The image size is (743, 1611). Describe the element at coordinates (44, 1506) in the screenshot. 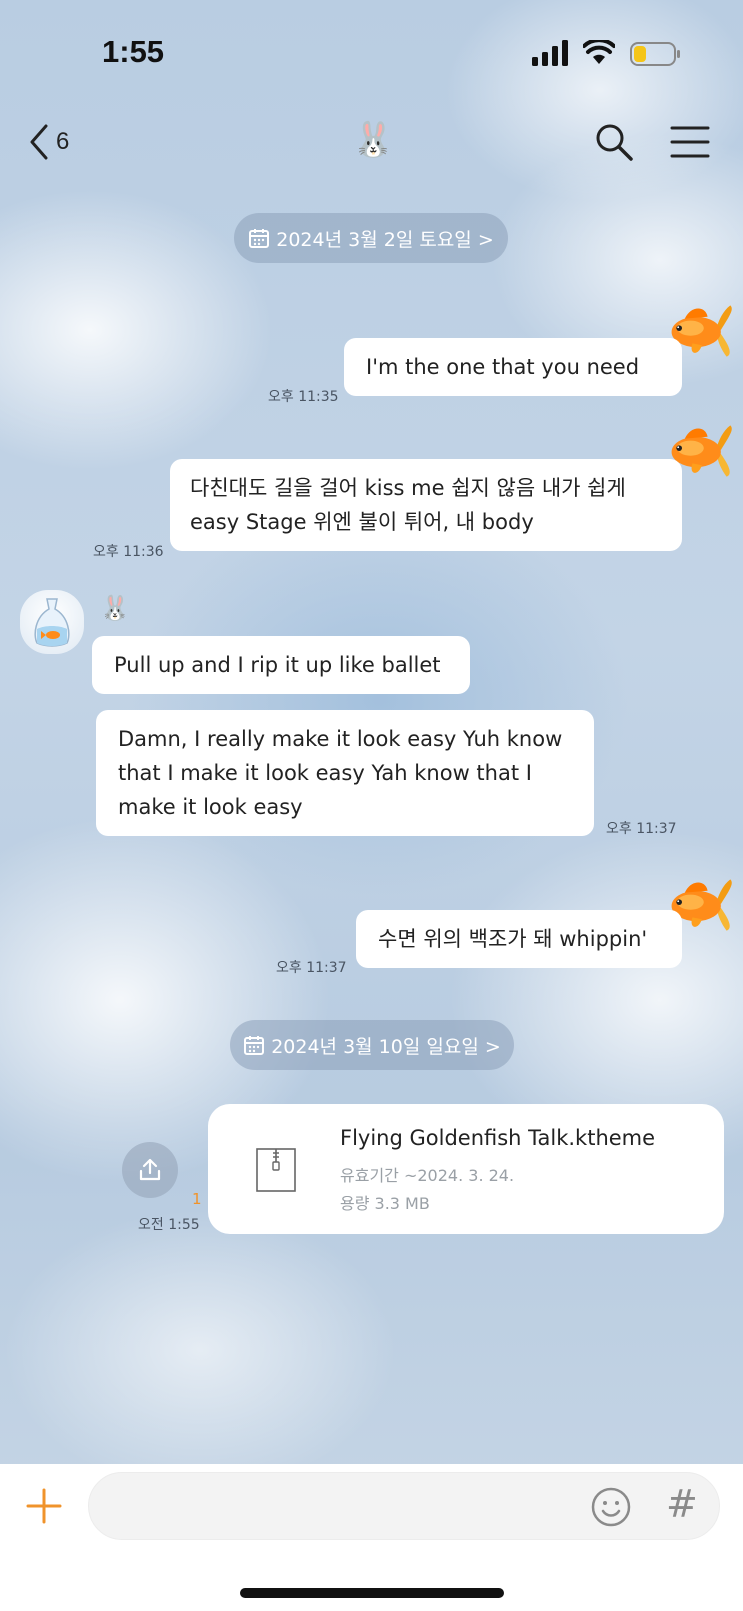

I see `plus-icon` at that location.